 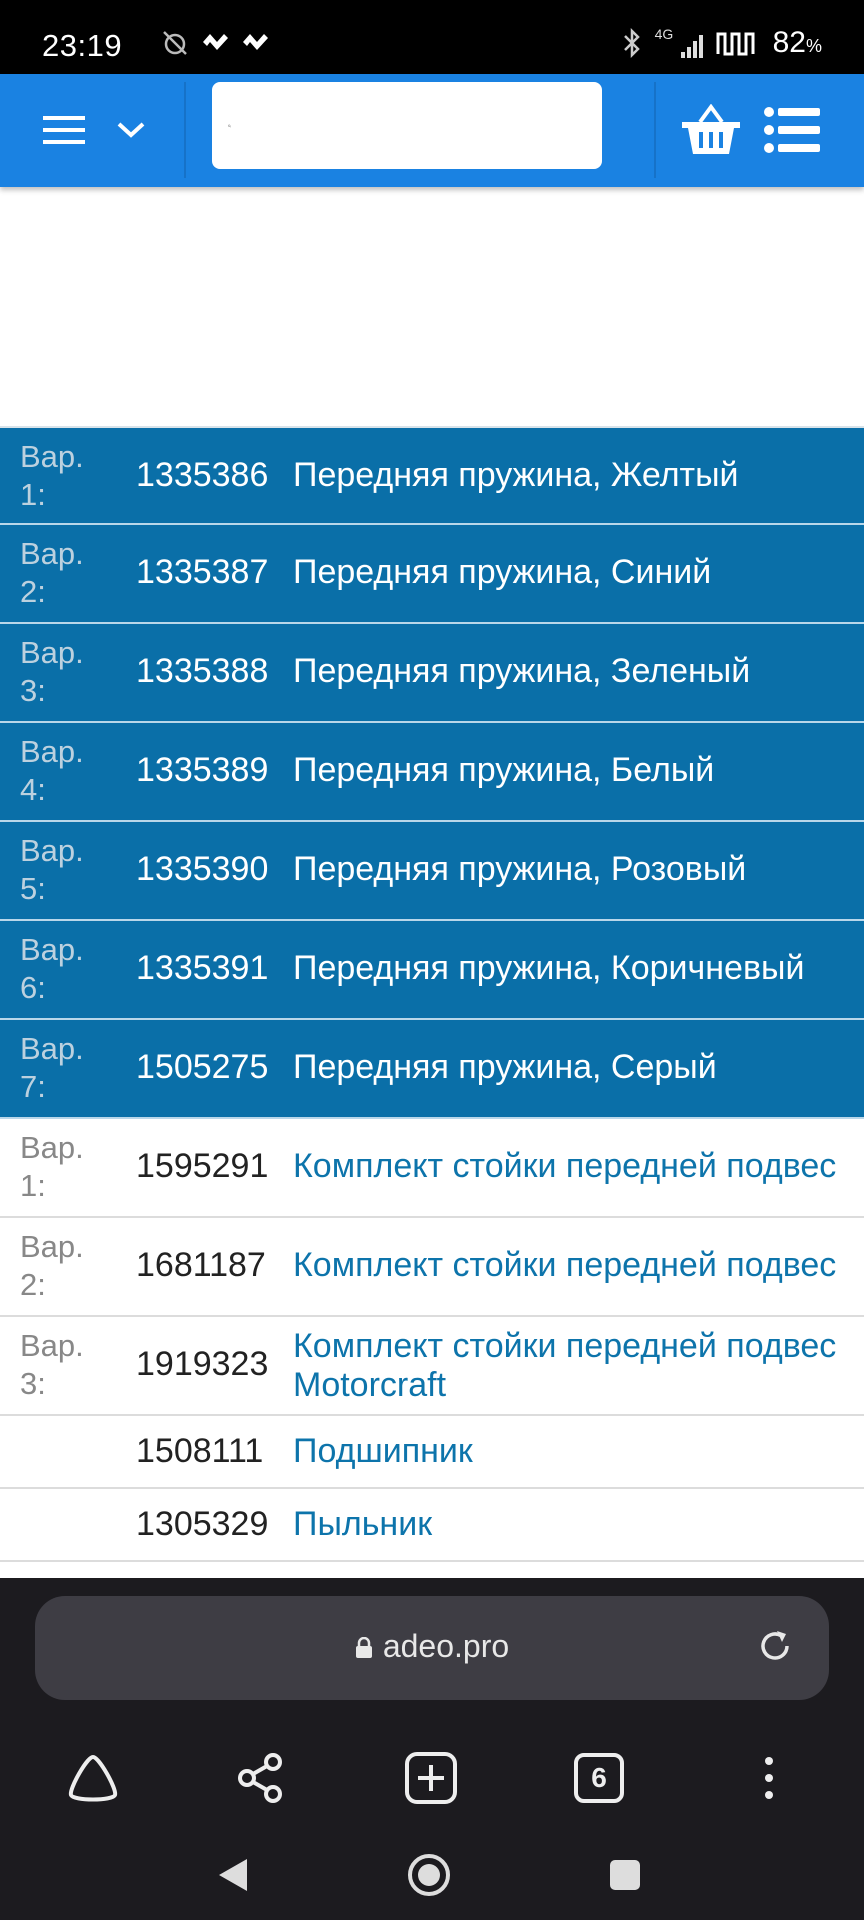 What do you see at coordinates (202, 869) in the screenshot?
I see `part-number: 1335390` at bounding box center [202, 869].